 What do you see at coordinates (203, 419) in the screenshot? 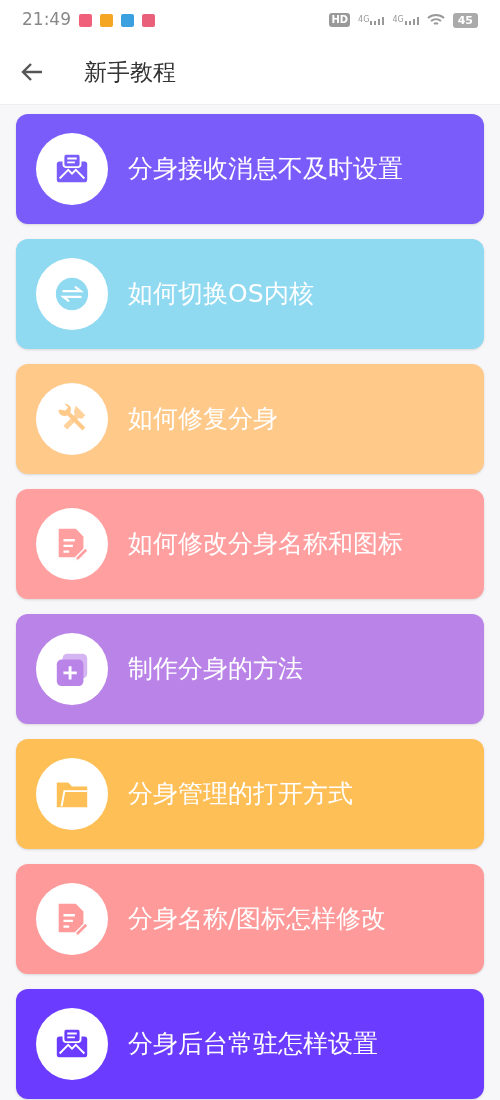
I see `tutorial-title: 如何修复分身` at bounding box center [203, 419].